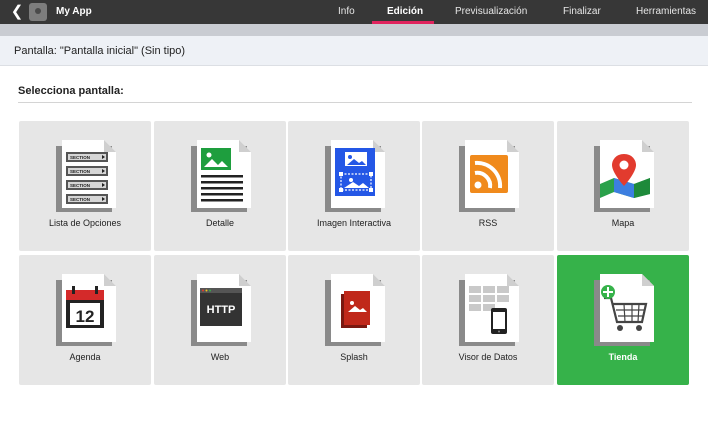  I want to click on tile-web: HTTP Web, so click(220, 320).